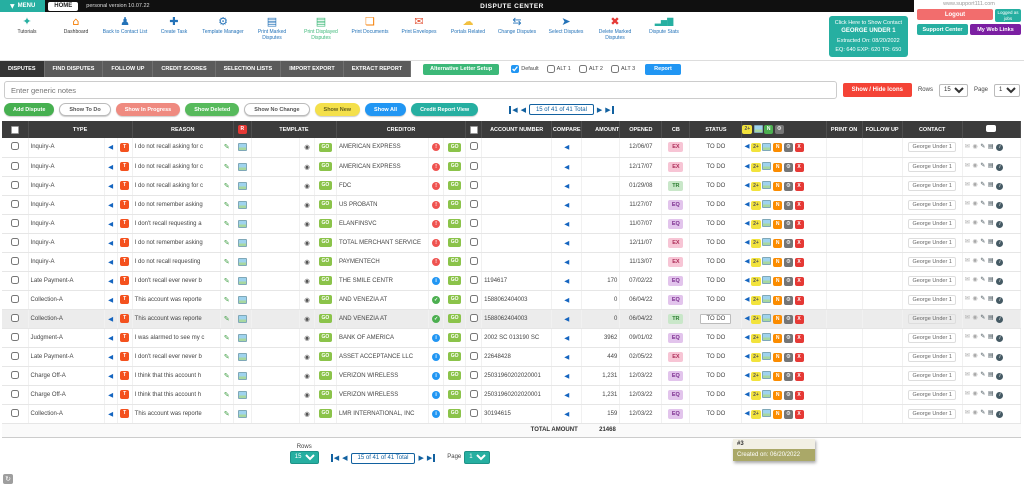 The width and height of the screenshot is (1024, 487). What do you see at coordinates (212, 109) in the screenshot?
I see `show-deleted-button: Show Deleted` at bounding box center [212, 109].